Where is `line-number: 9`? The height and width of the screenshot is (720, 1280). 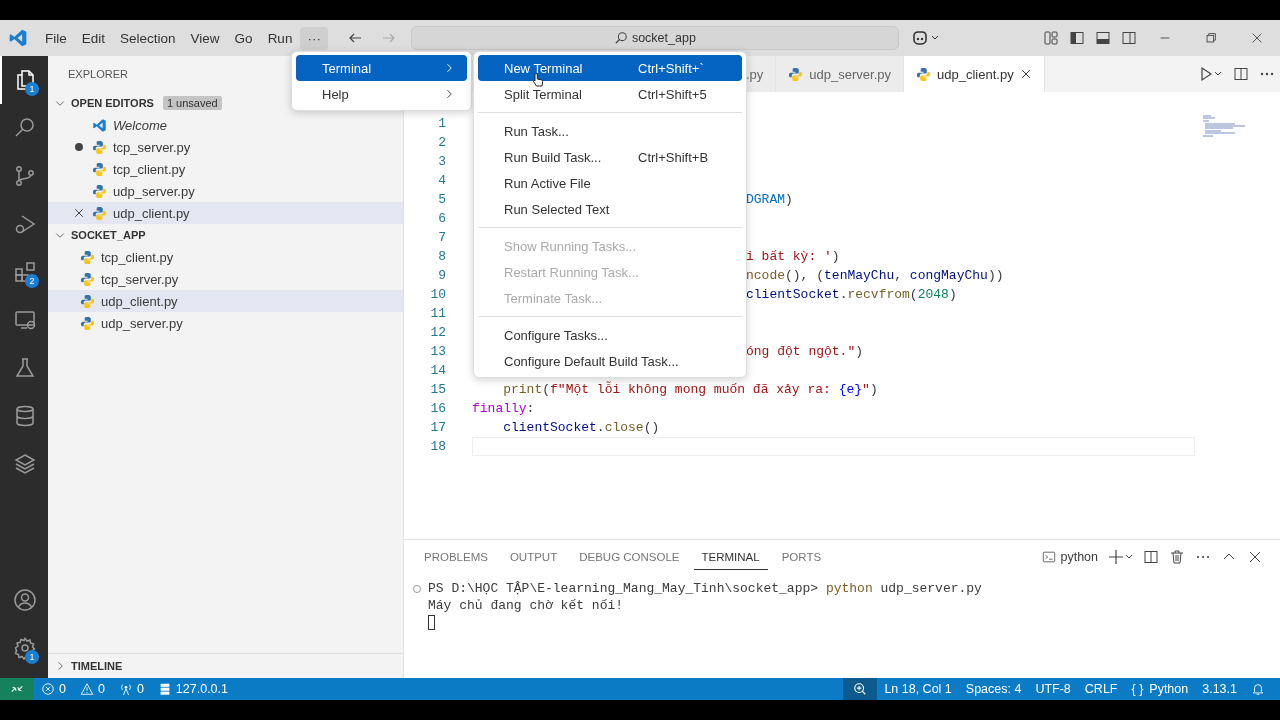 line-number: 9 is located at coordinates (441, 276).